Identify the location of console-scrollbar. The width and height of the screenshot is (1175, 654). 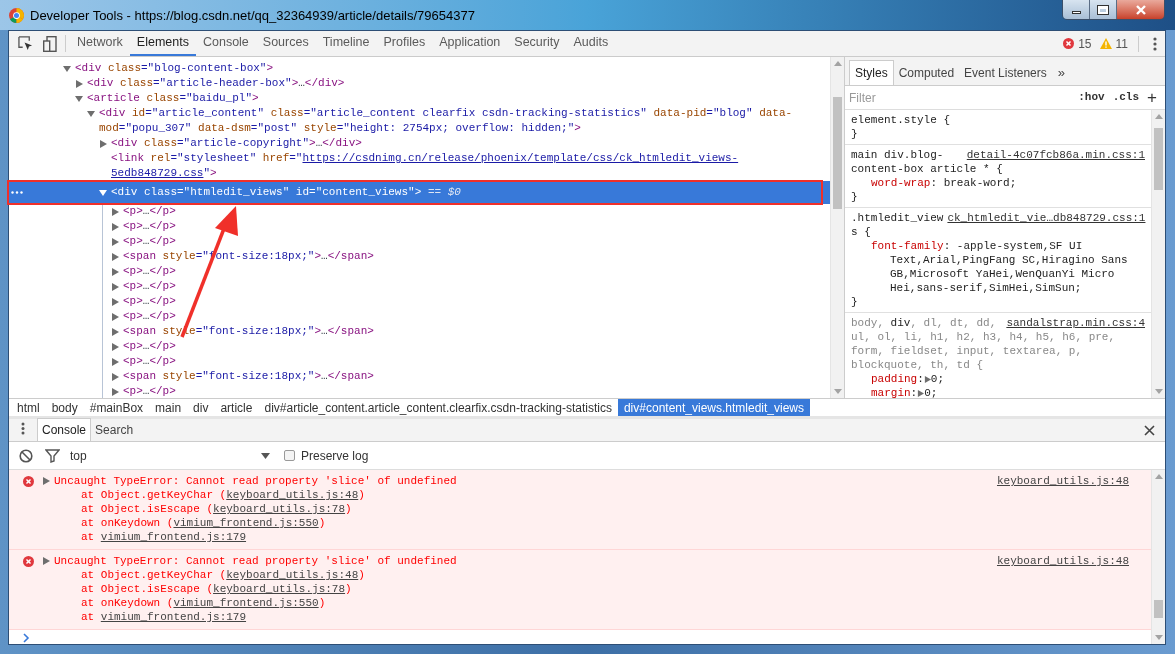
(1158, 557).